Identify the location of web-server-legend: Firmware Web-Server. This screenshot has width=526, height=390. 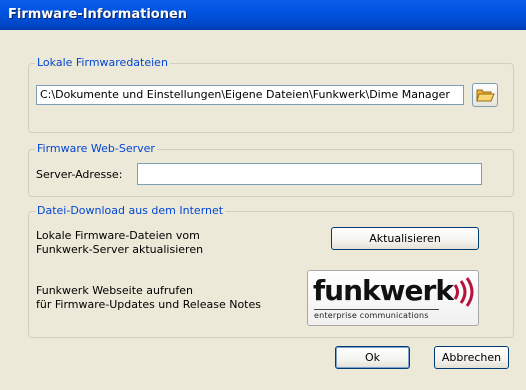
(96, 148).